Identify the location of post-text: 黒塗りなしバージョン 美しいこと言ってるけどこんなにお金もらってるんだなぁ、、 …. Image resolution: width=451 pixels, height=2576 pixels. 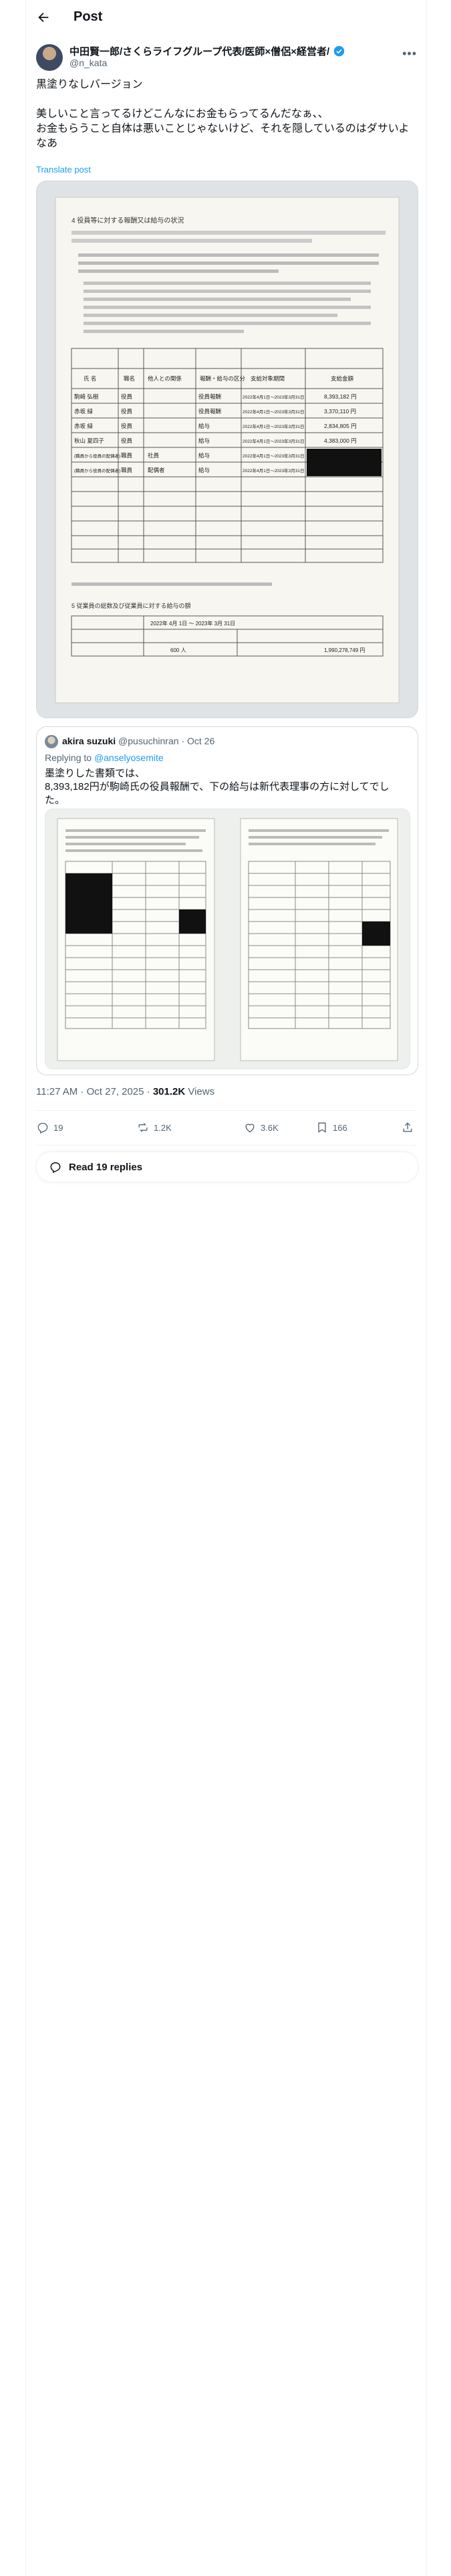
(226, 115).